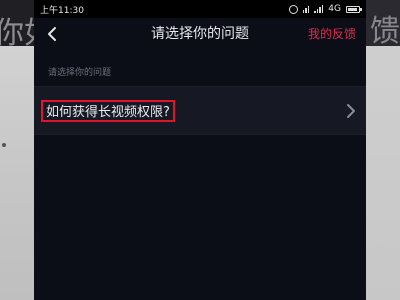 This screenshot has width=400, height=300. What do you see at coordinates (334, 9) in the screenshot?
I see `network-type: 4G` at bounding box center [334, 9].